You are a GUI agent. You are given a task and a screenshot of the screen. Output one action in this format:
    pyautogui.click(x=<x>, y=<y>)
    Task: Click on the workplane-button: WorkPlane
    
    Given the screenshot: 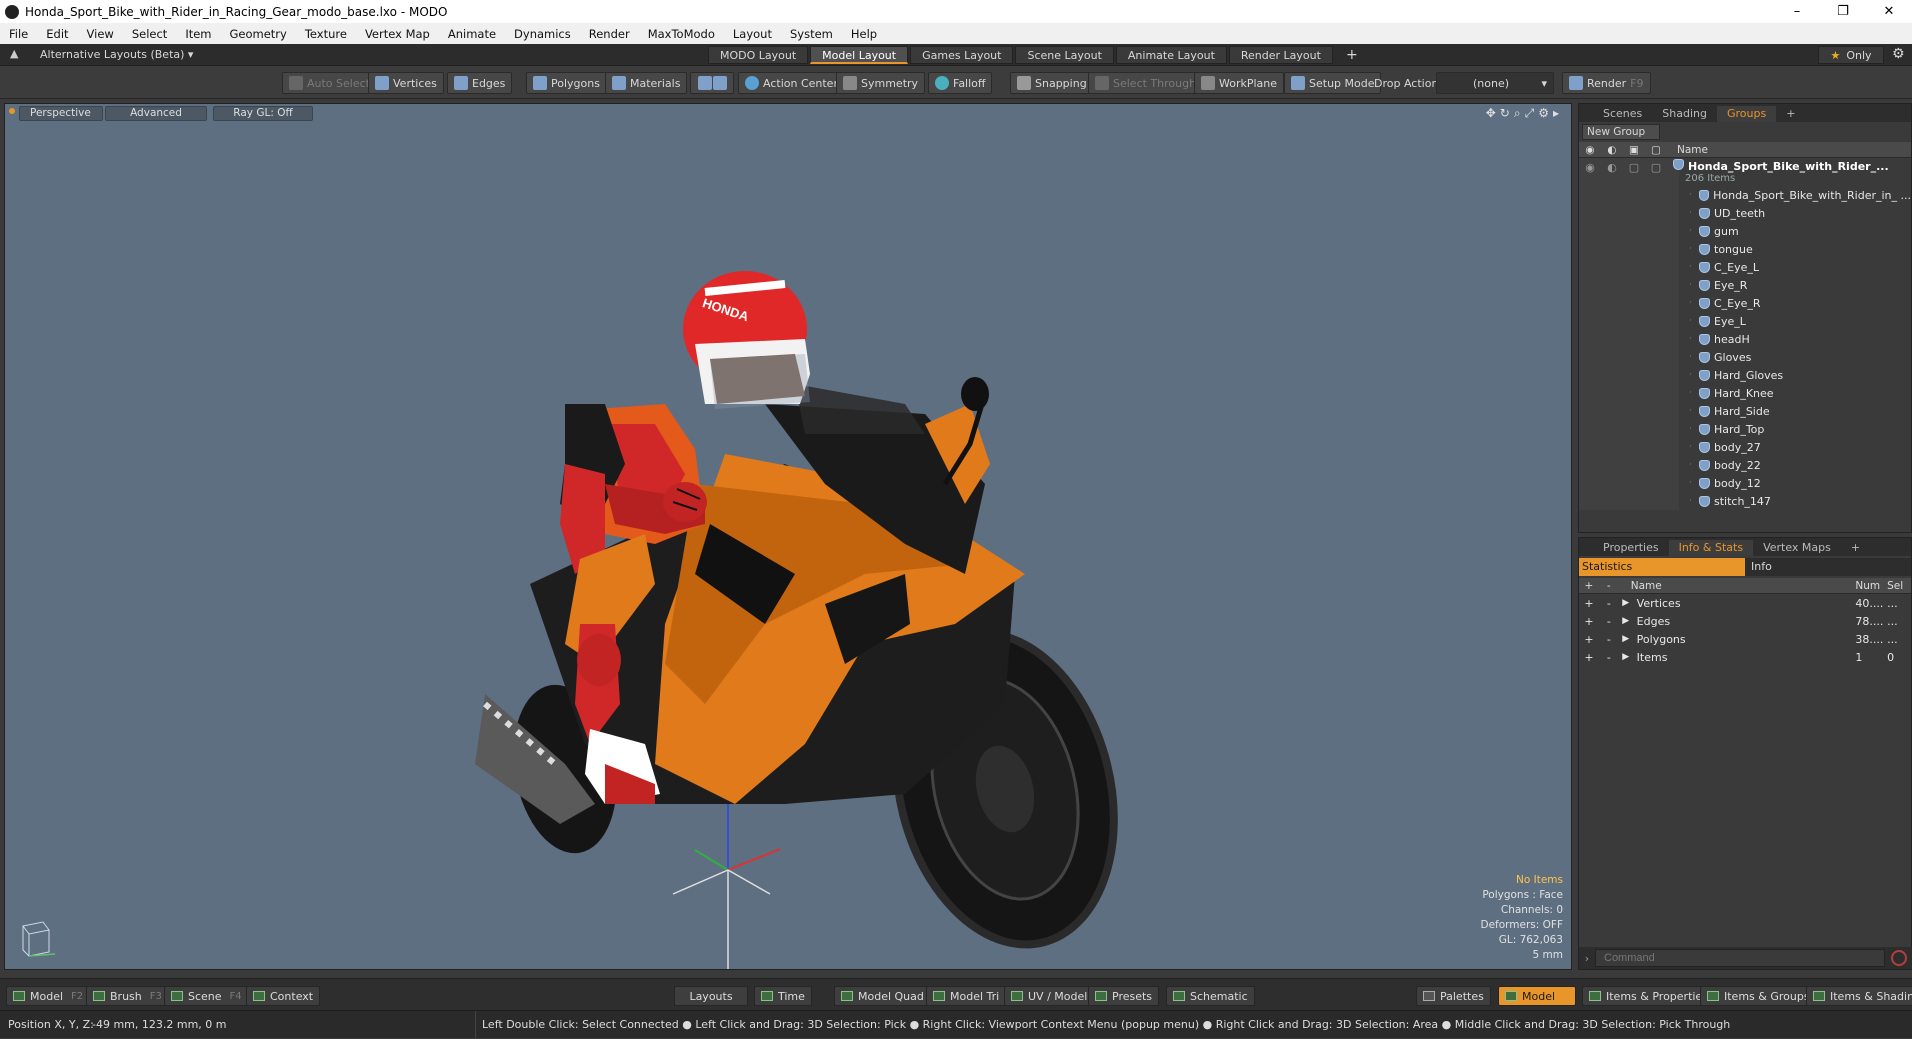 What is the action you would take?
    pyautogui.click(x=1239, y=83)
    